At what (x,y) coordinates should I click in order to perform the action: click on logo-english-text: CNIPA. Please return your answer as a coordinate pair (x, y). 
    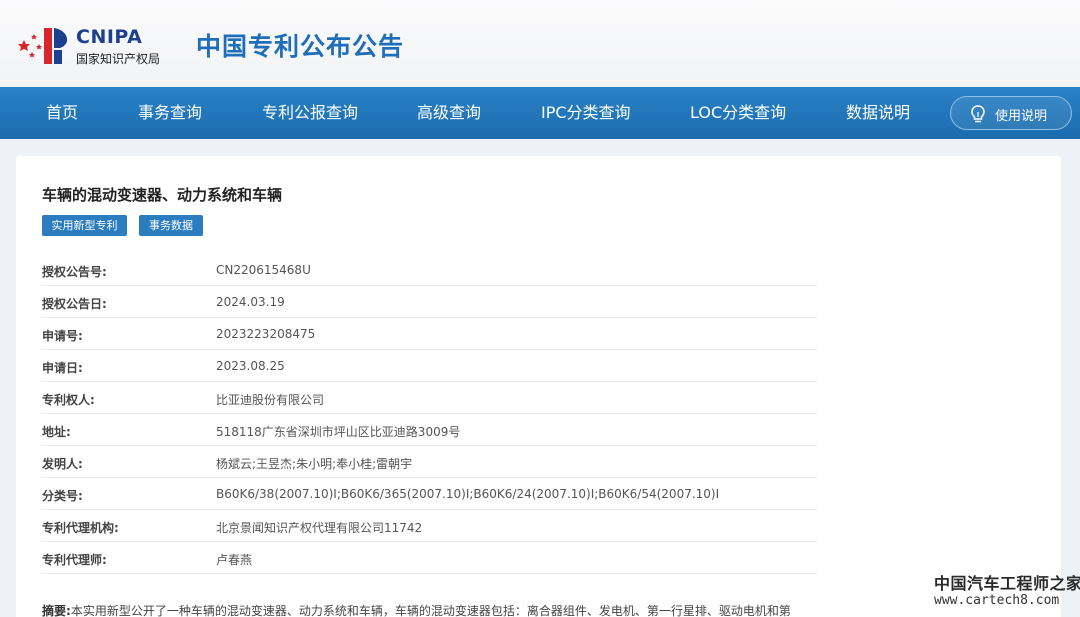
    Looking at the image, I should click on (109, 37).